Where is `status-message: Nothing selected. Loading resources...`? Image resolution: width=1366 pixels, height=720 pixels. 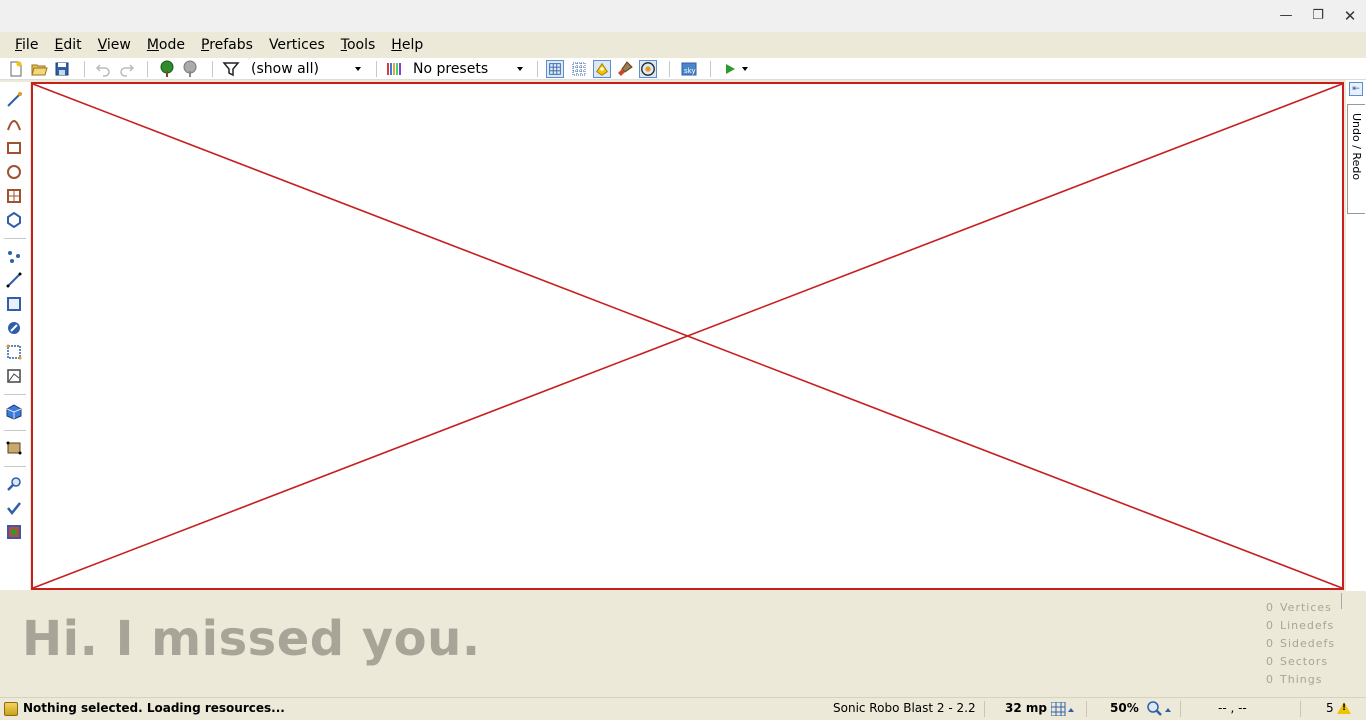
status-message: Nothing selected. Loading resources... is located at coordinates (154, 708).